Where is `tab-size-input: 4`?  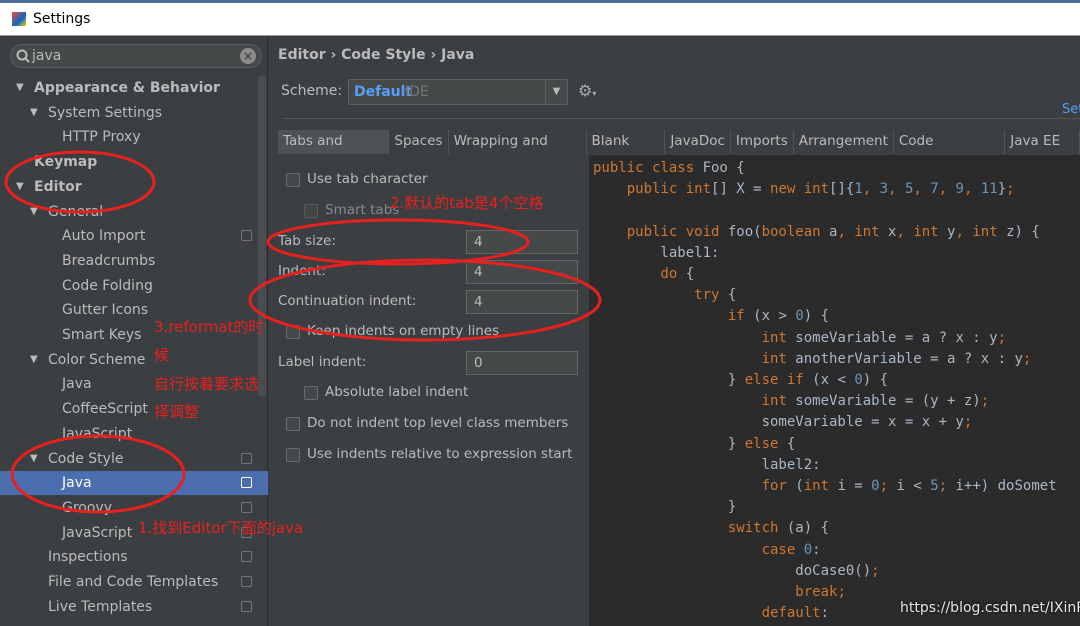
tab-size-input: 4 is located at coordinates (522, 242).